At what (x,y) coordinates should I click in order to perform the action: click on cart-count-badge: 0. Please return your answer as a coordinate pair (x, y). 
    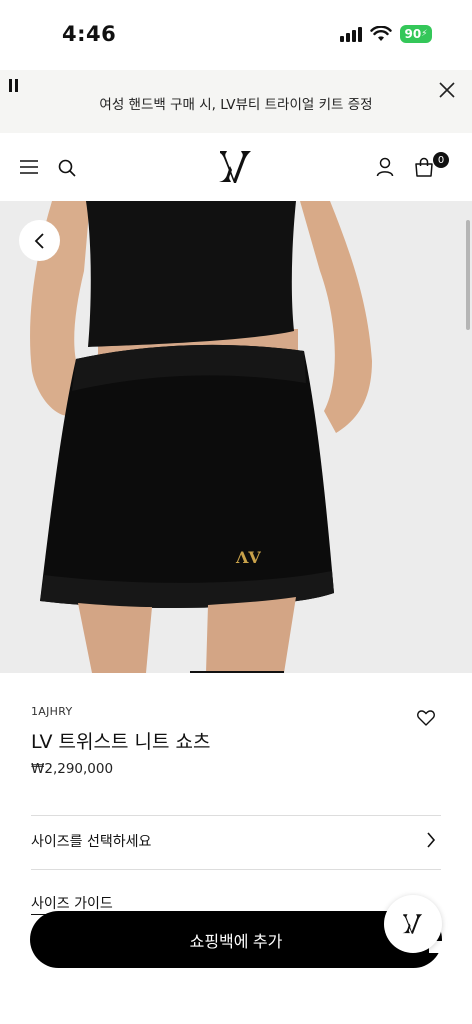
    Looking at the image, I should click on (441, 160).